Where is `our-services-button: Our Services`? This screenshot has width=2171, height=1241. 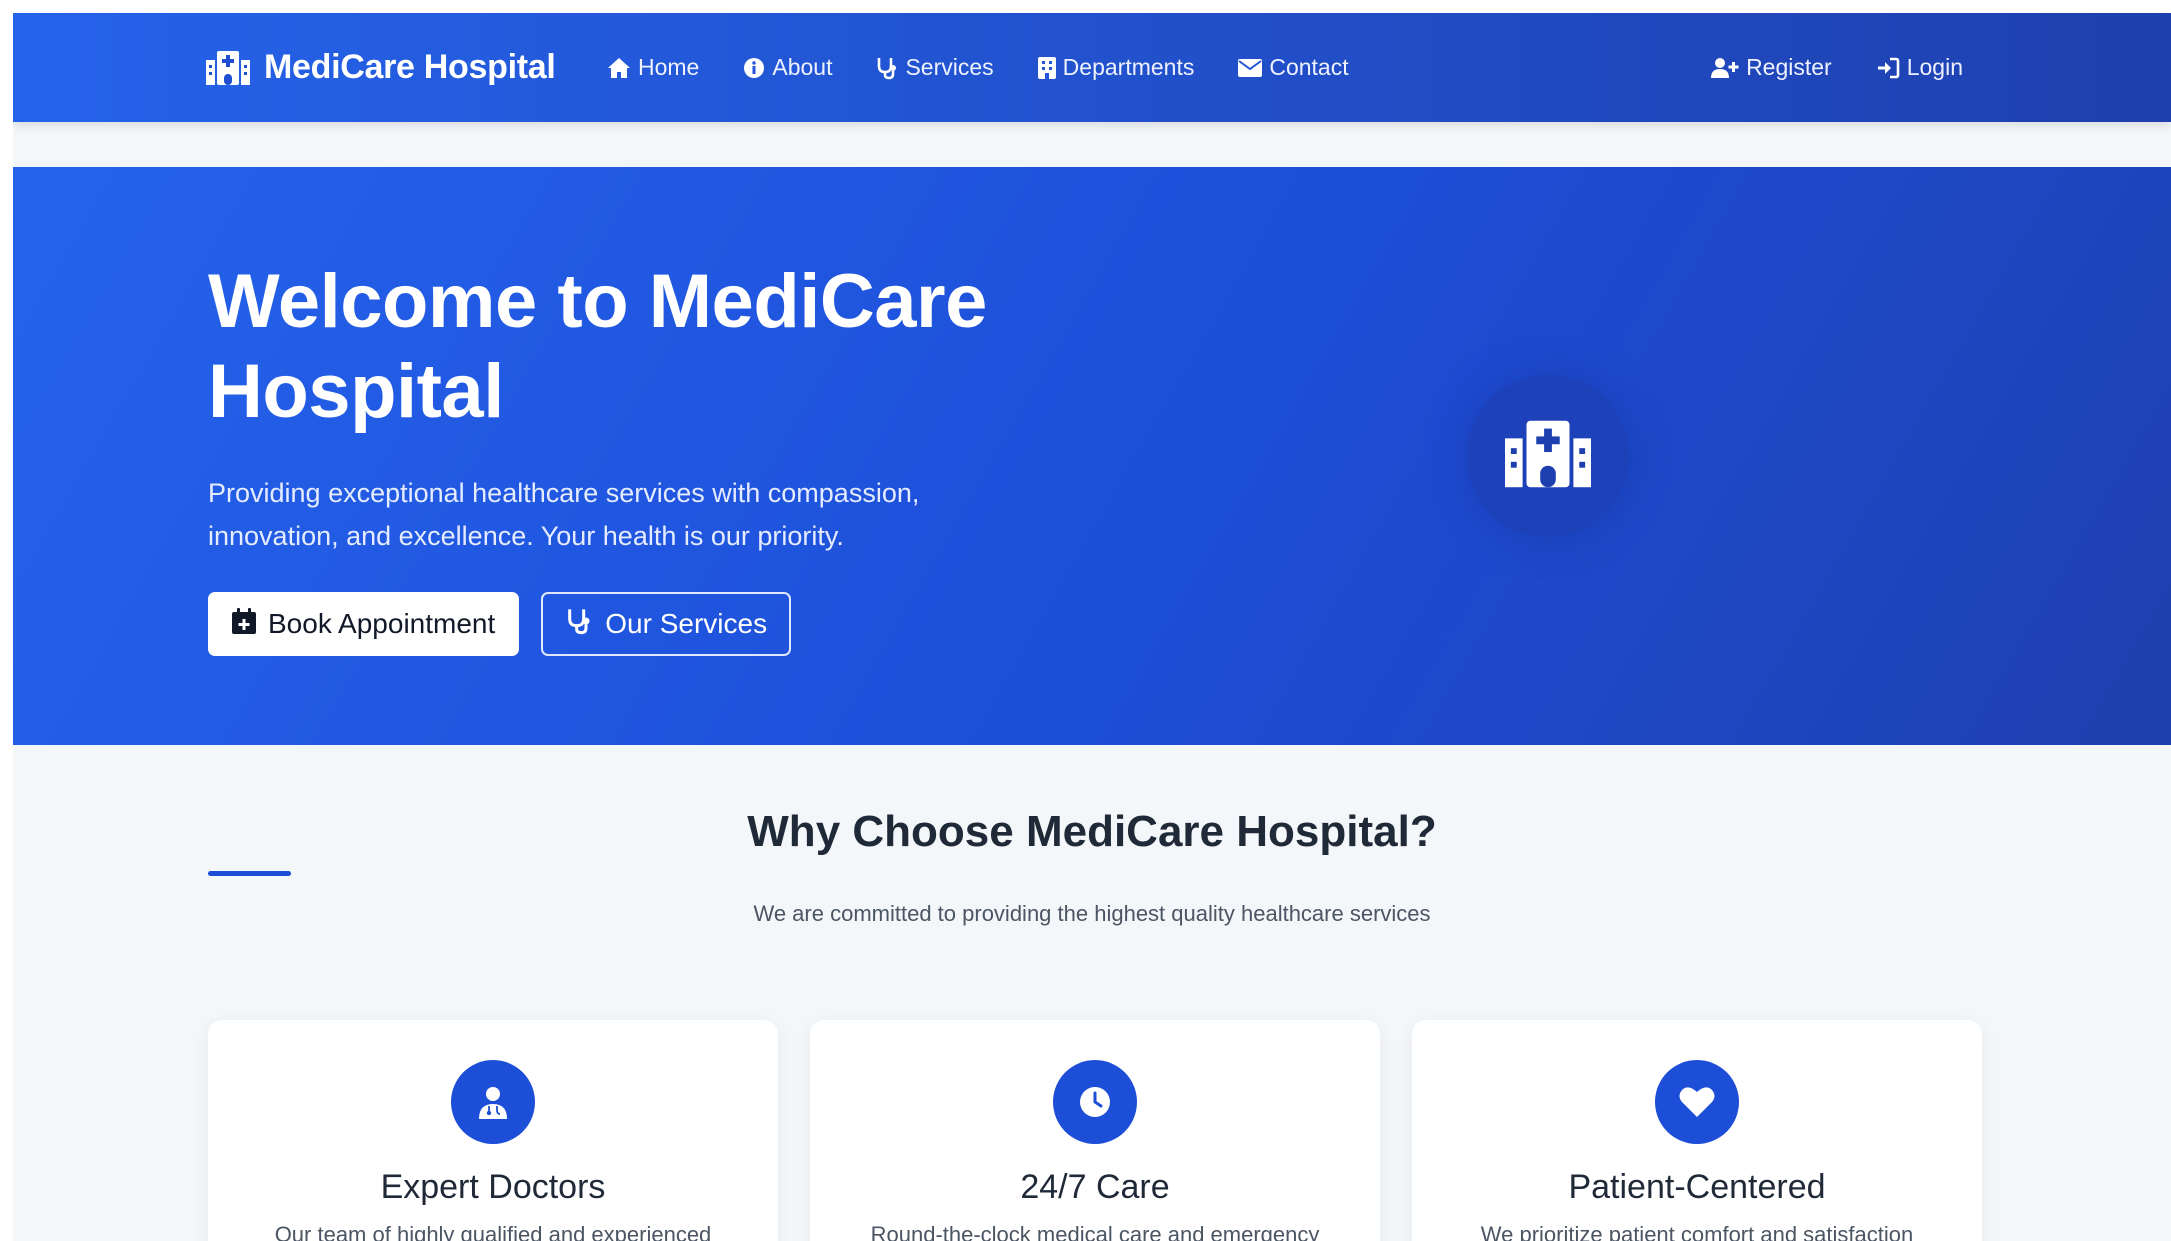
our-services-button: Our Services is located at coordinates (666, 624).